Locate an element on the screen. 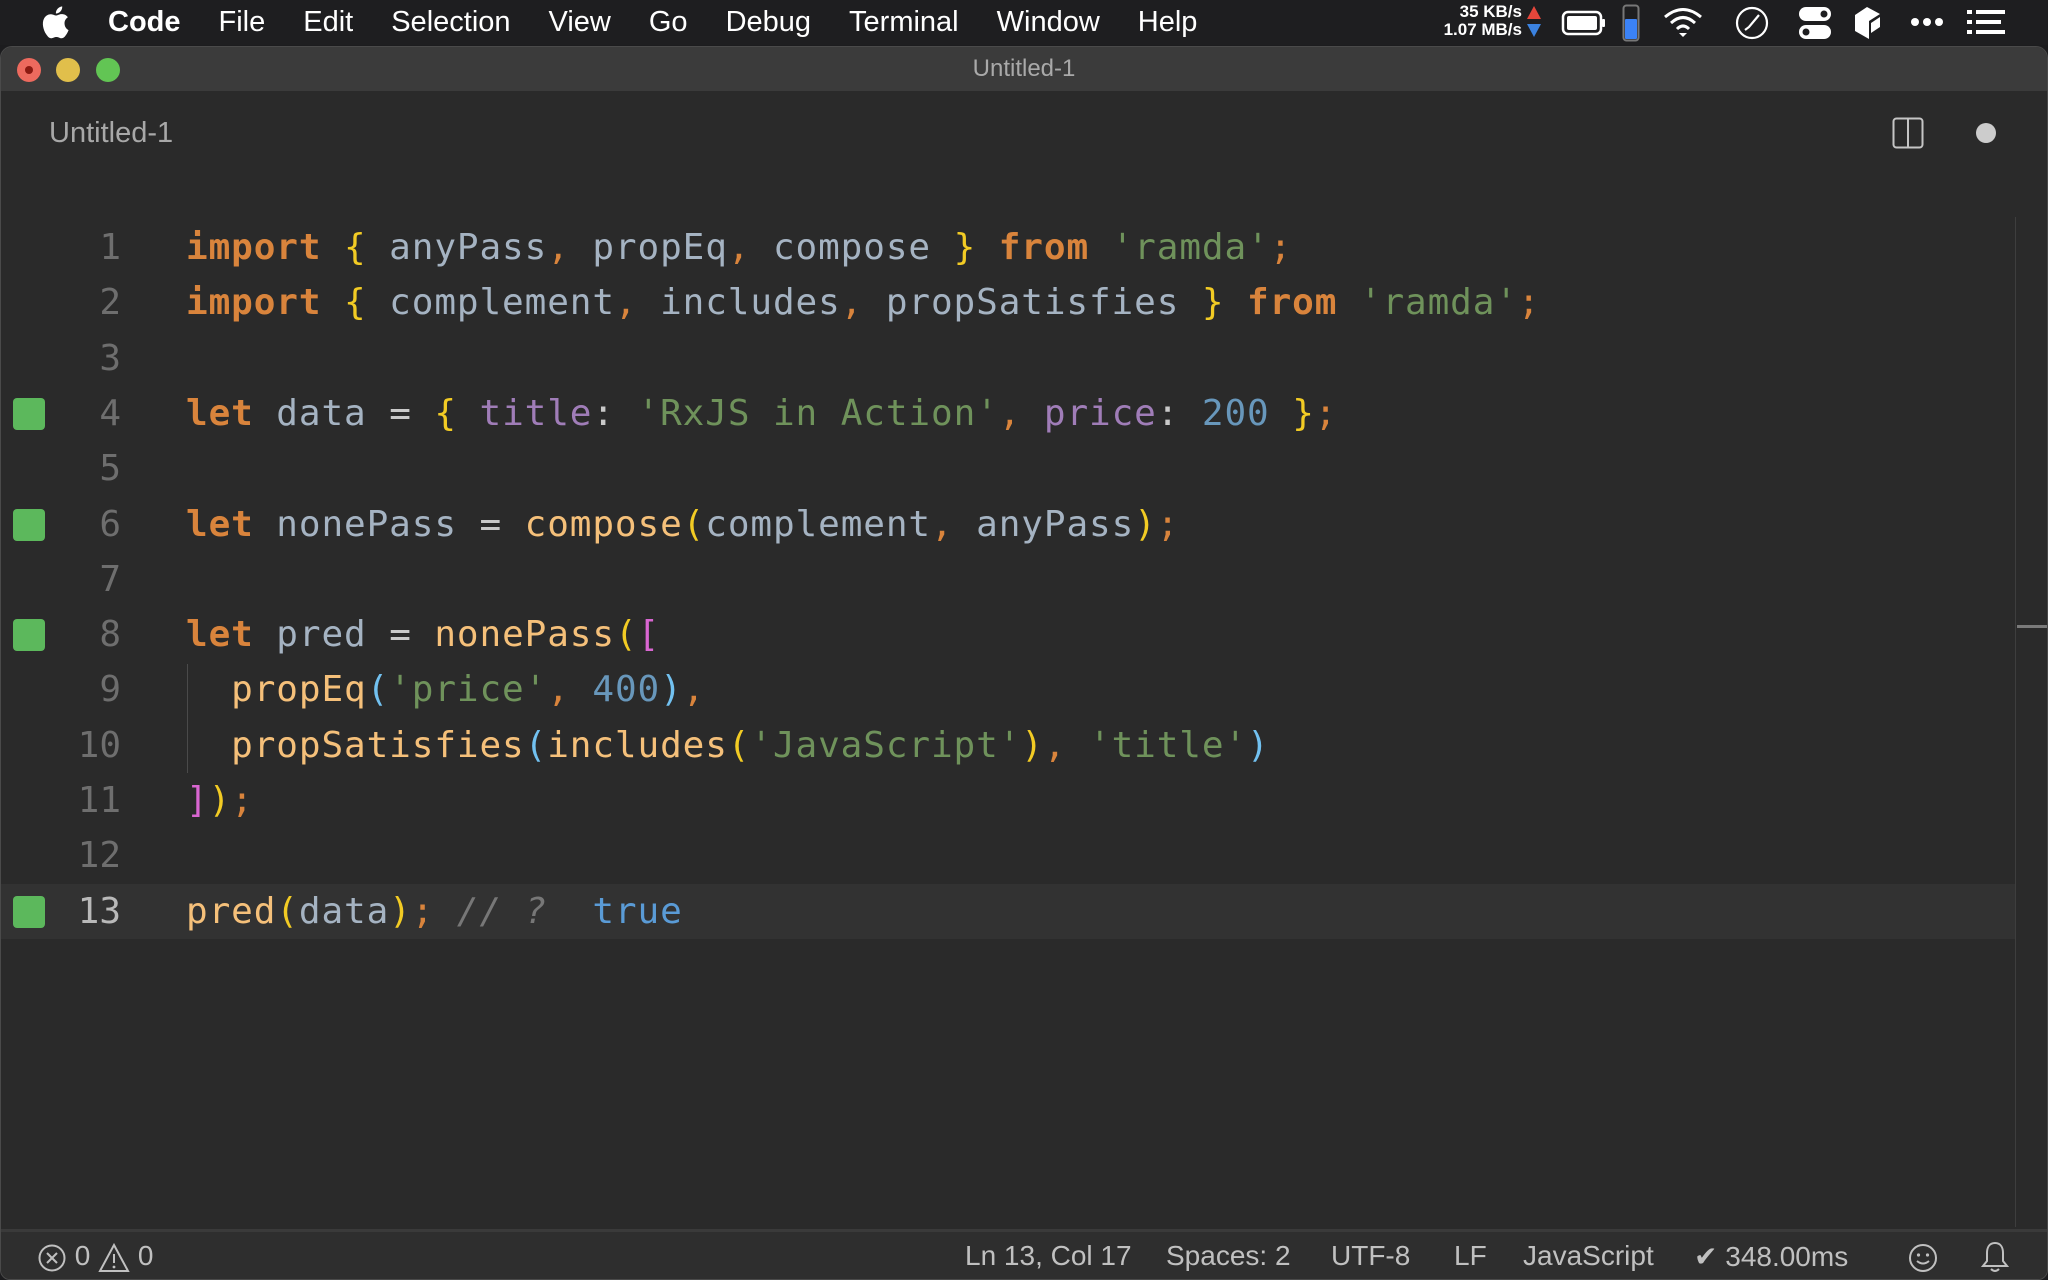 Image resolution: width=2048 pixels, height=1280 pixels. network-speed: 35 KB/s 1.07 MB/s is located at coordinates (1472, 21).